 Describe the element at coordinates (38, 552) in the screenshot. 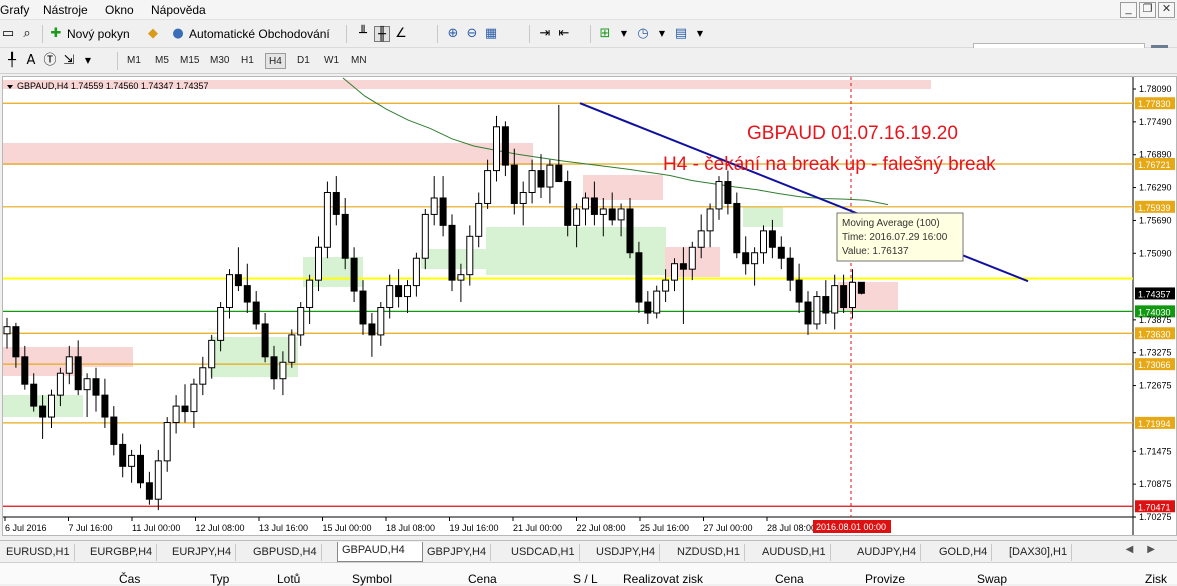

I see `chart-tab: EURUSD,H1` at that location.